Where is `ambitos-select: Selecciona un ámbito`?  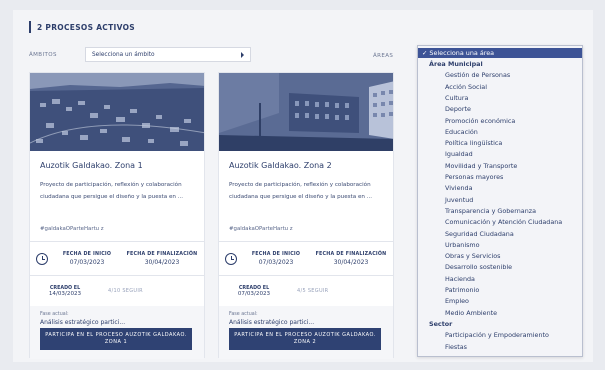 ambitos-select: Selecciona un ámbito is located at coordinates (168, 54).